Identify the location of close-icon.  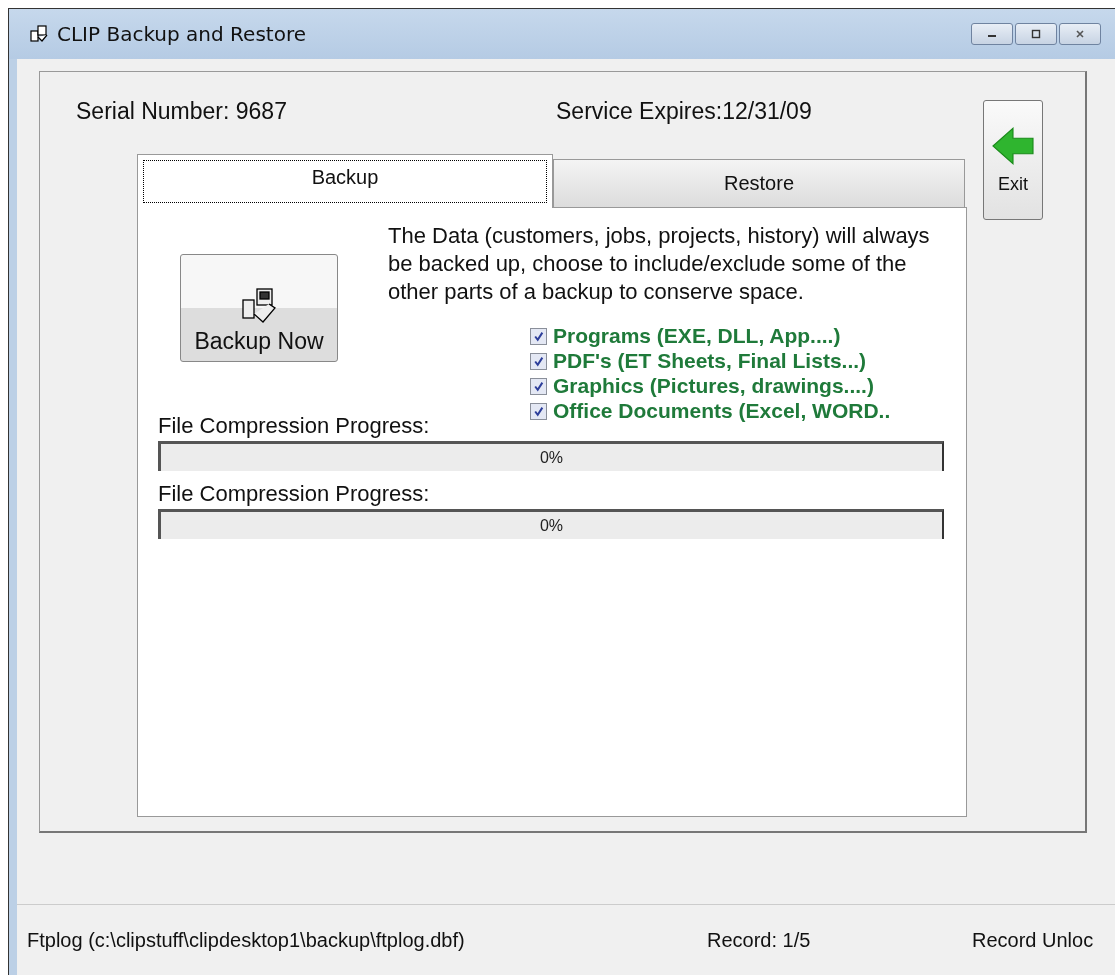
(1080, 34).